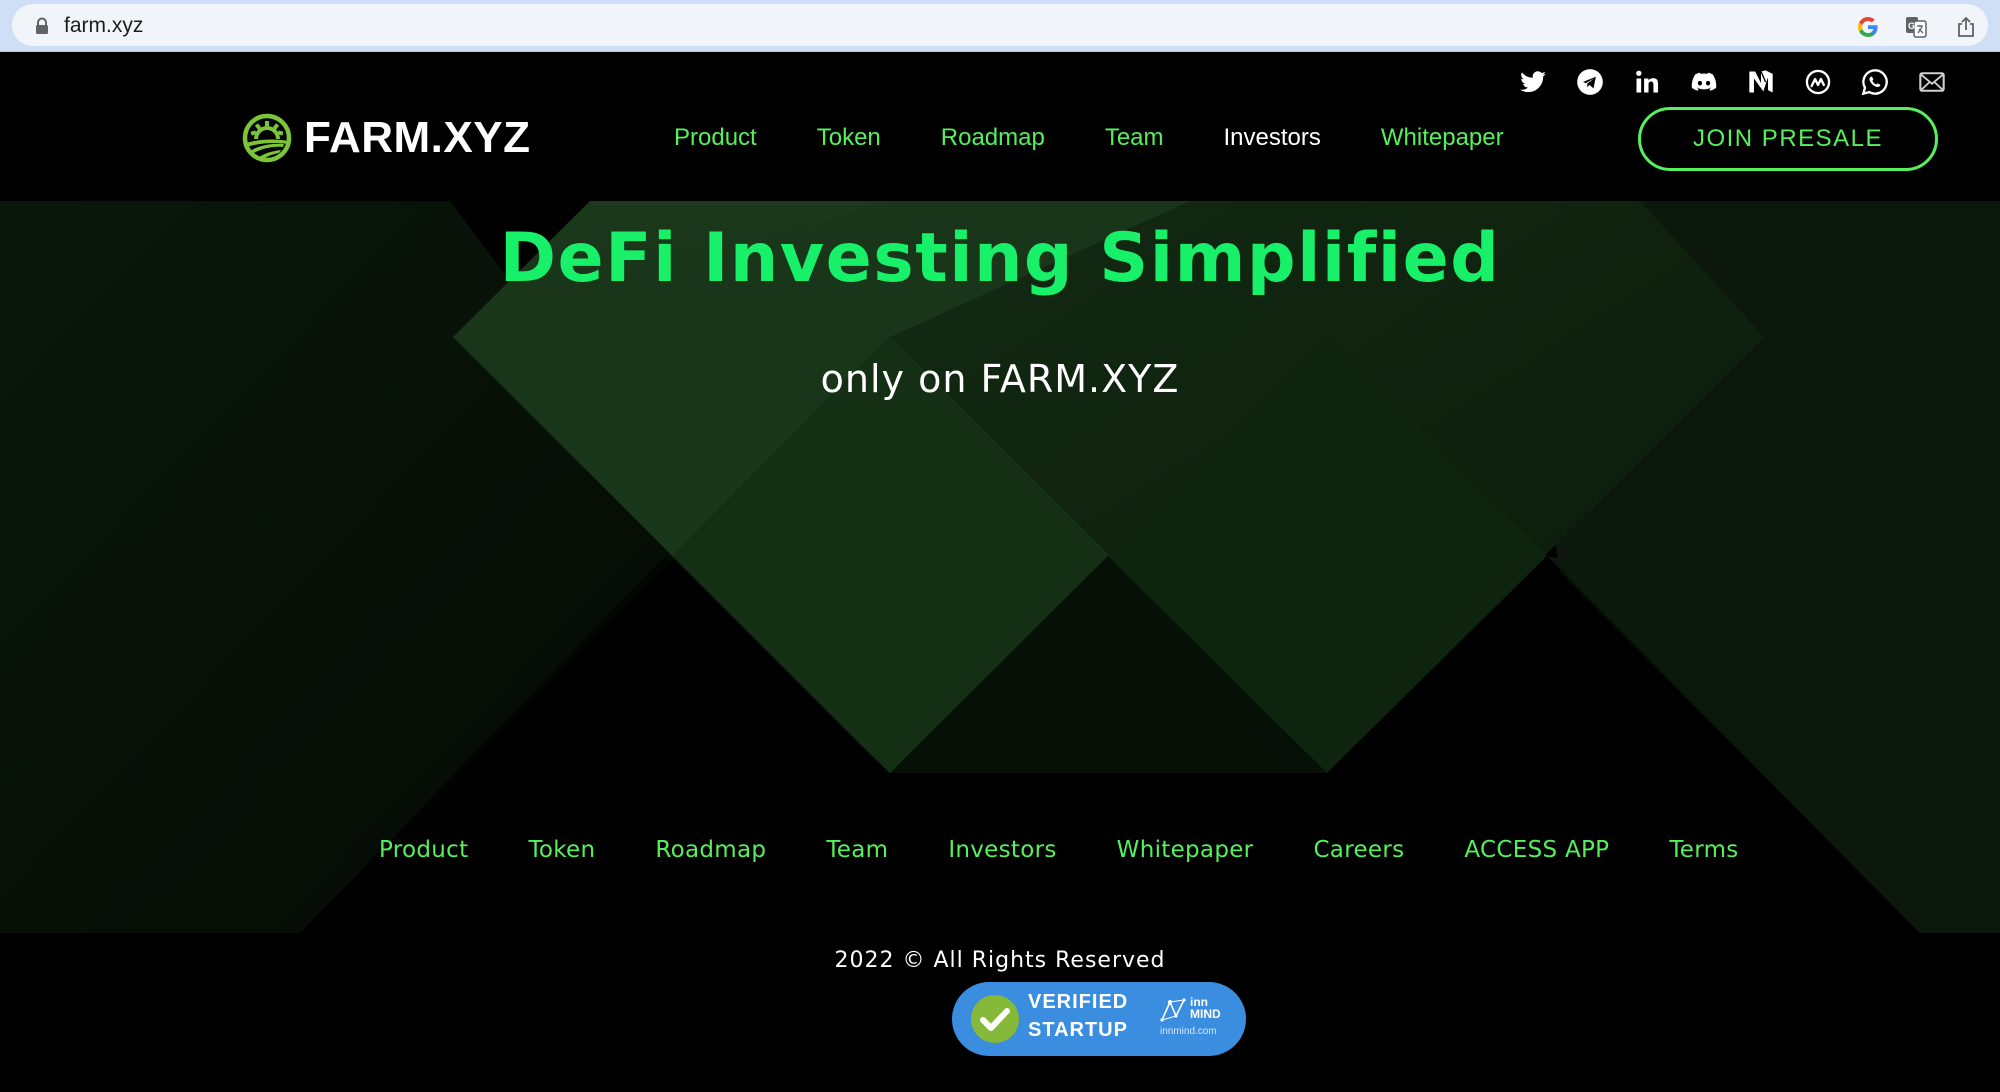  What do you see at coordinates (561, 850) in the screenshot?
I see `footer-link-token: Token` at bounding box center [561, 850].